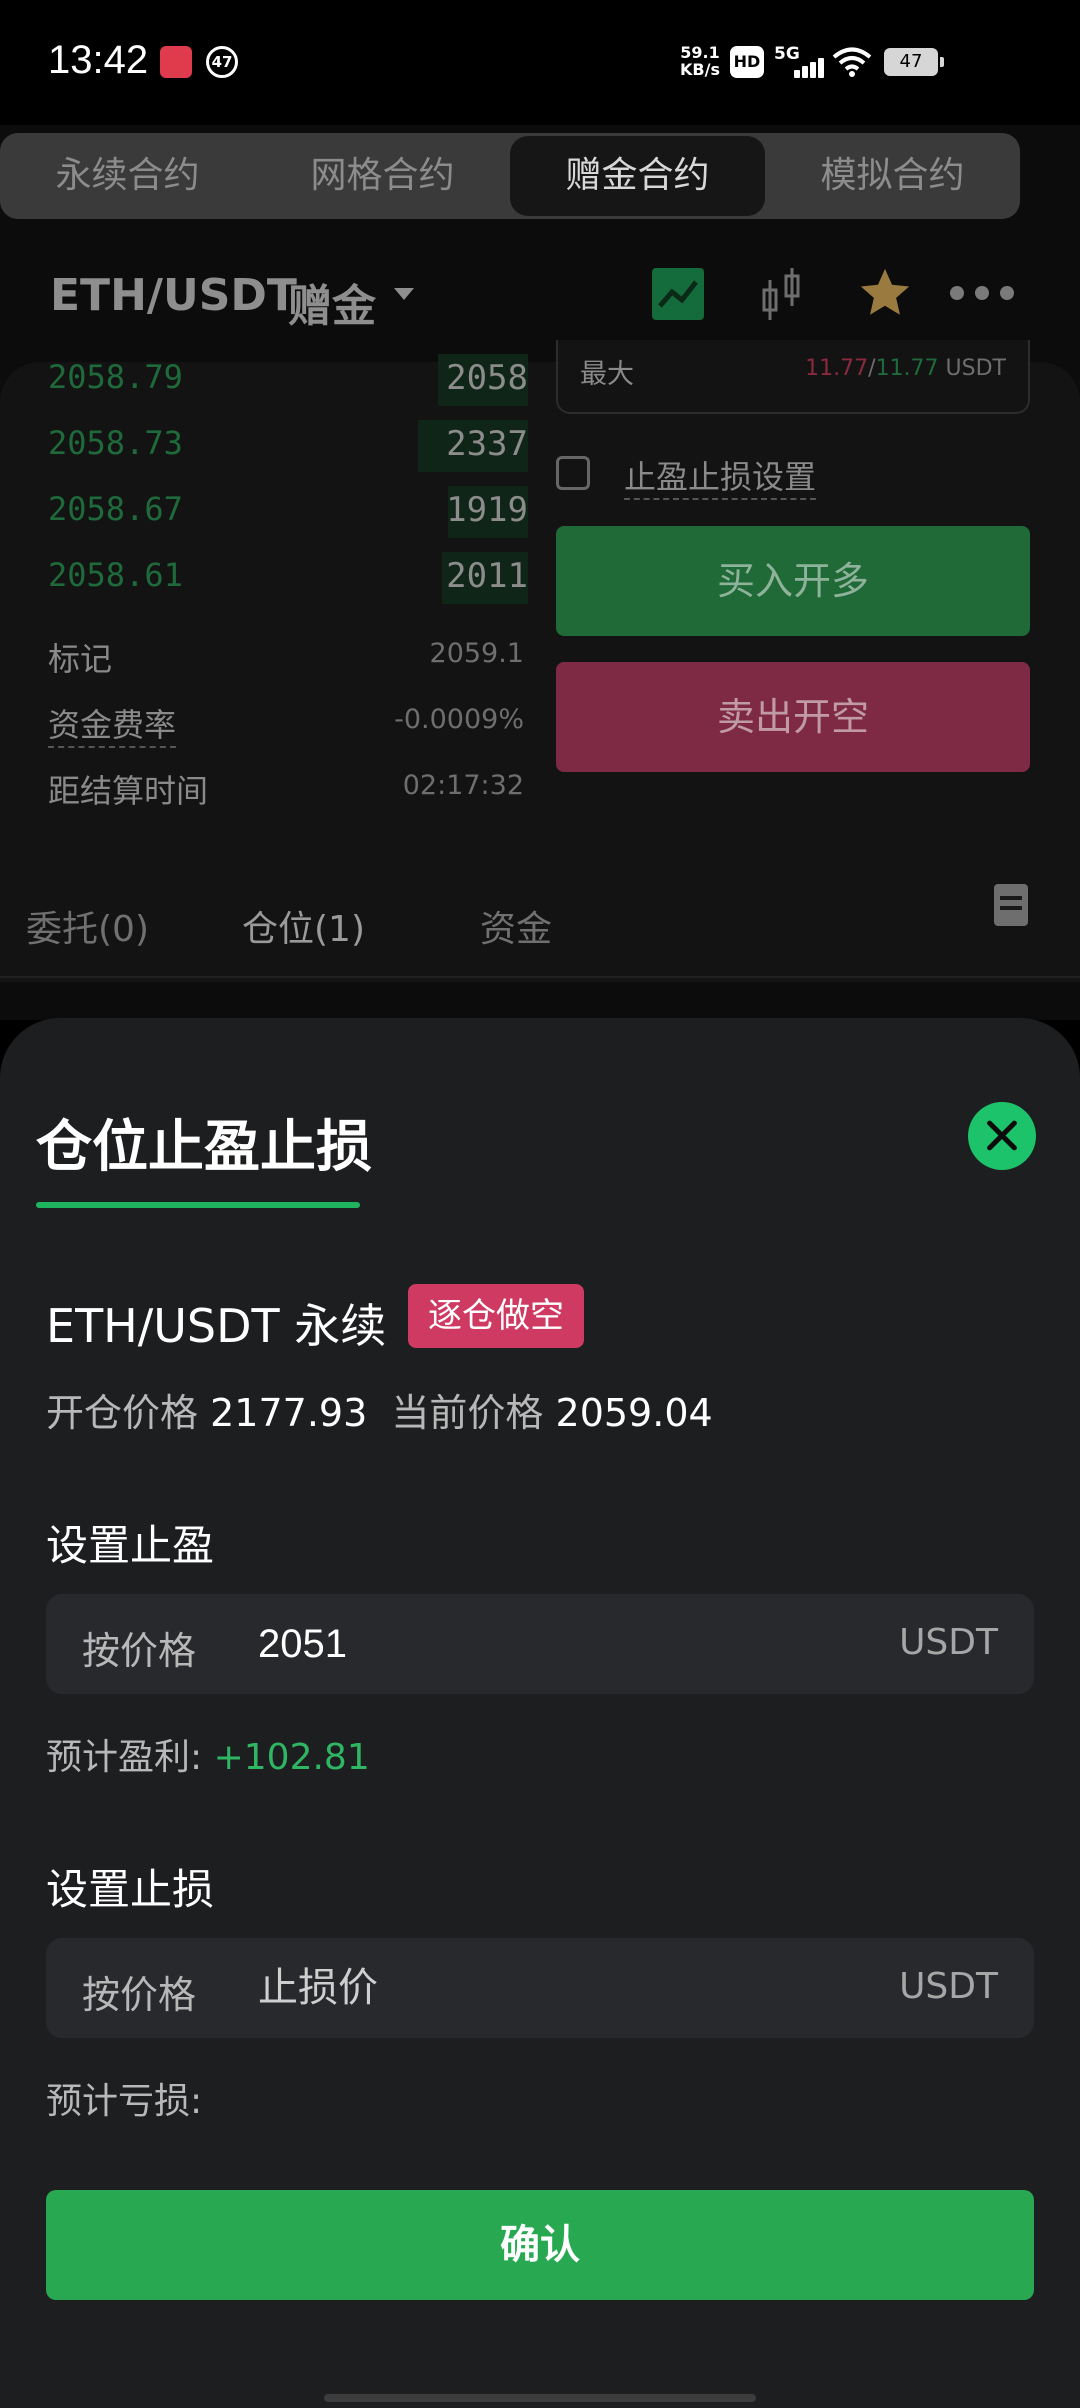 This screenshot has width=1080, height=2408. Describe the element at coordinates (289, 1413) in the screenshot. I see `entry-price-value: 2177.93` at that location.